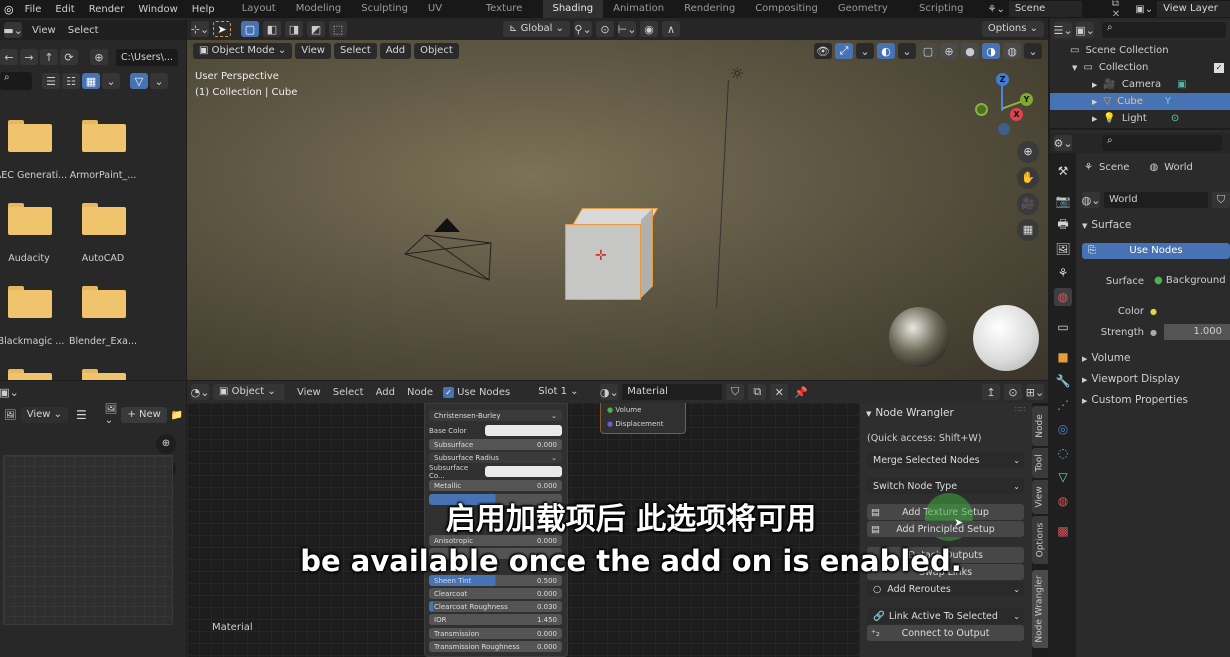 This screenshot has height=657, width=1230. I want to click on expand-arrow-icon: ▶, so click(1094, 119).